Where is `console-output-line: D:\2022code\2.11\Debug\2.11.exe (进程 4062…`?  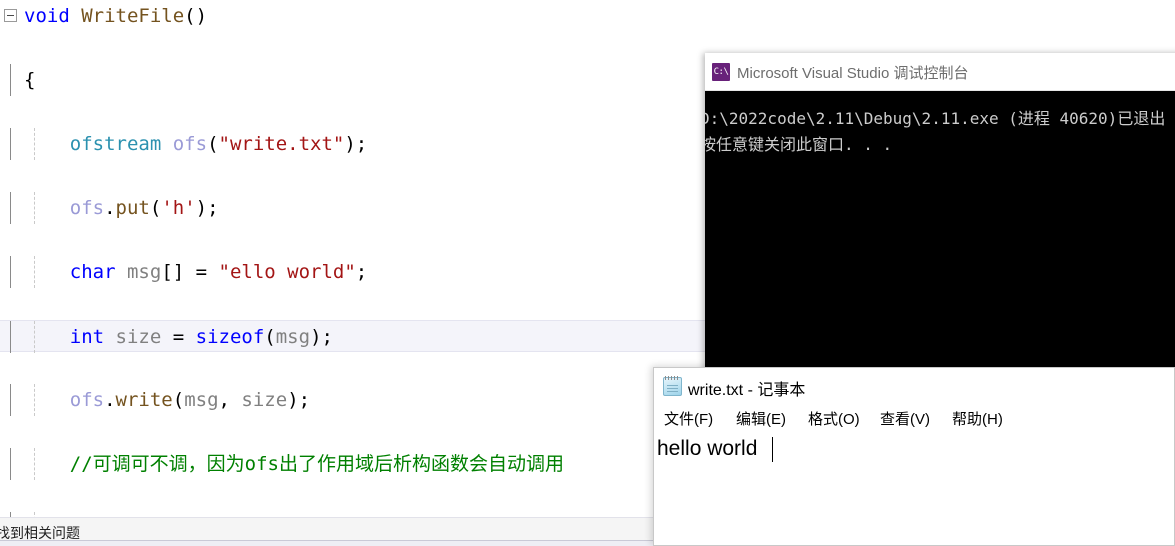 console-output-line: D:\2022code\2.11\Debug\2.11.exe (进程 4062… is located at coordinates (935, 118).